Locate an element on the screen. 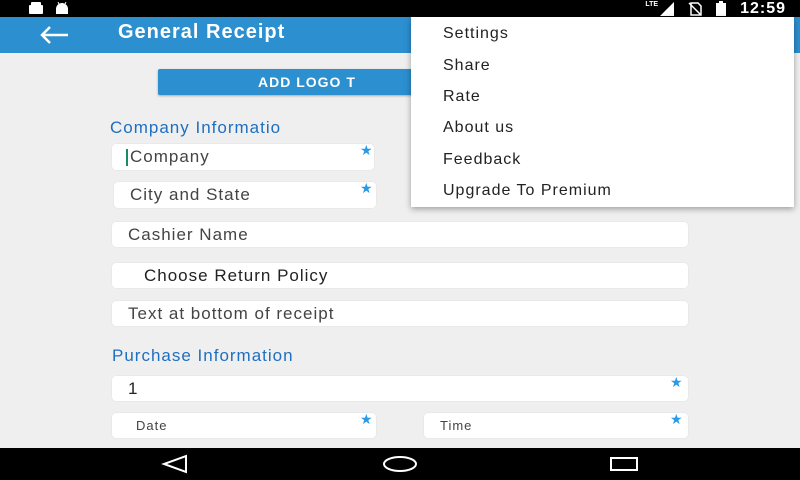 This screenshot has width=800, height=480. back-triangle-icon is located at coordinates (175, 464).